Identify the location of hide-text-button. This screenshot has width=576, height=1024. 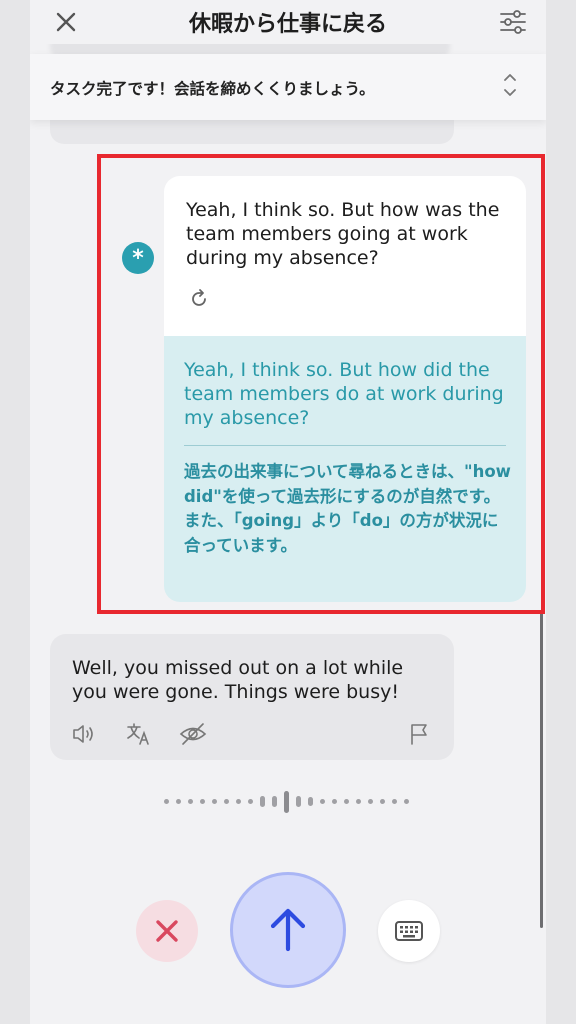
(193, 734).